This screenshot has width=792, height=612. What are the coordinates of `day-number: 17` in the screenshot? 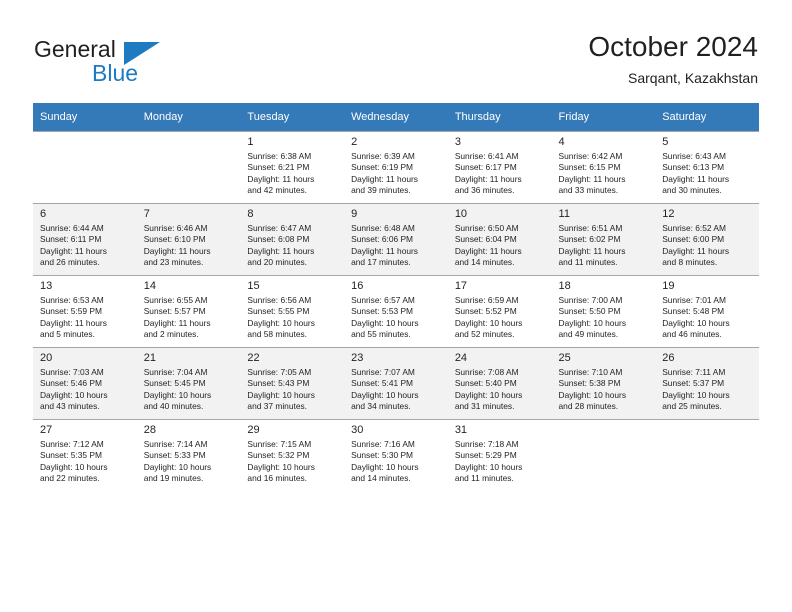 It's located at (461, 286).